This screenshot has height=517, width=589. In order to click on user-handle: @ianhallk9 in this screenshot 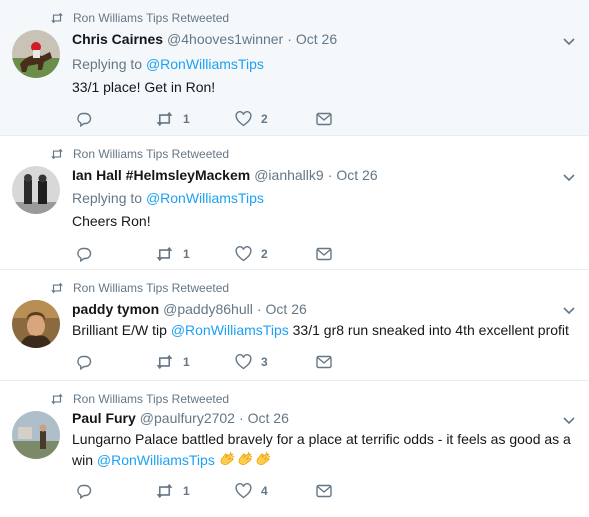, I will do `click(288, 175)`.